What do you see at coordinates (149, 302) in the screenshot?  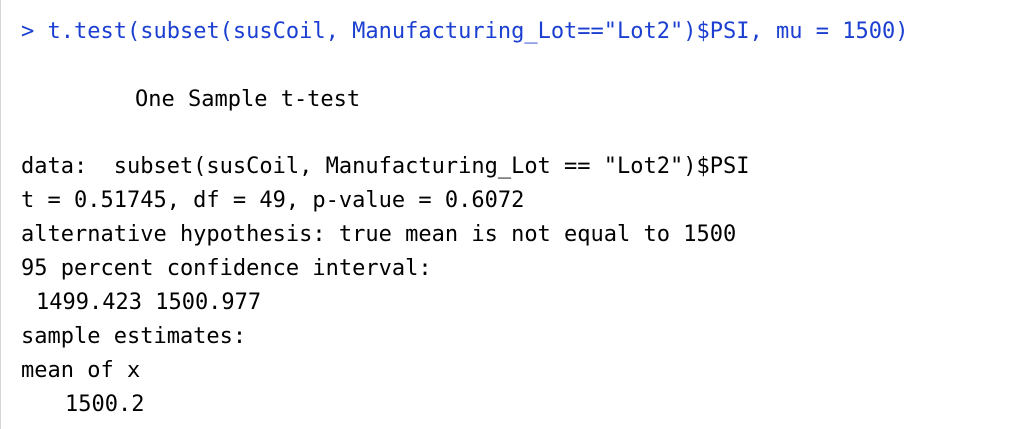 I see `confidence-interval-values: 1499.423 1500.977` at bounding box center [149, 302].